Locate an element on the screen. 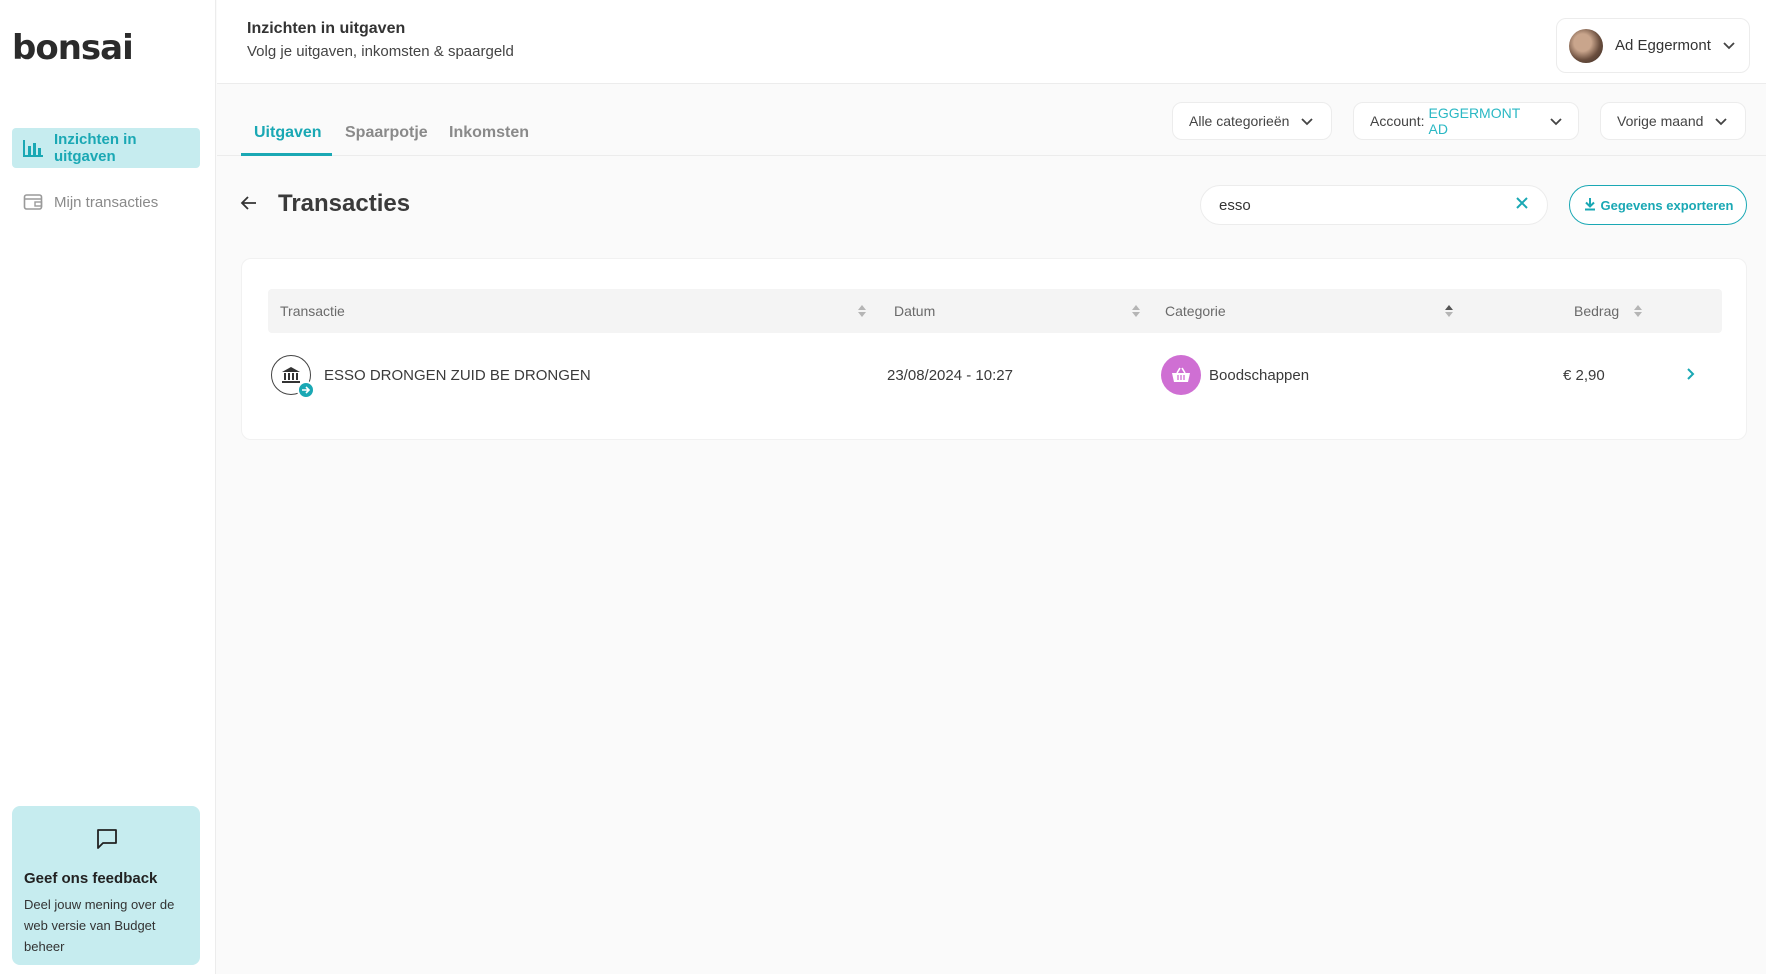 The image size is (1766, 974). active-tab-indicator is located at coordinates (286, 154).